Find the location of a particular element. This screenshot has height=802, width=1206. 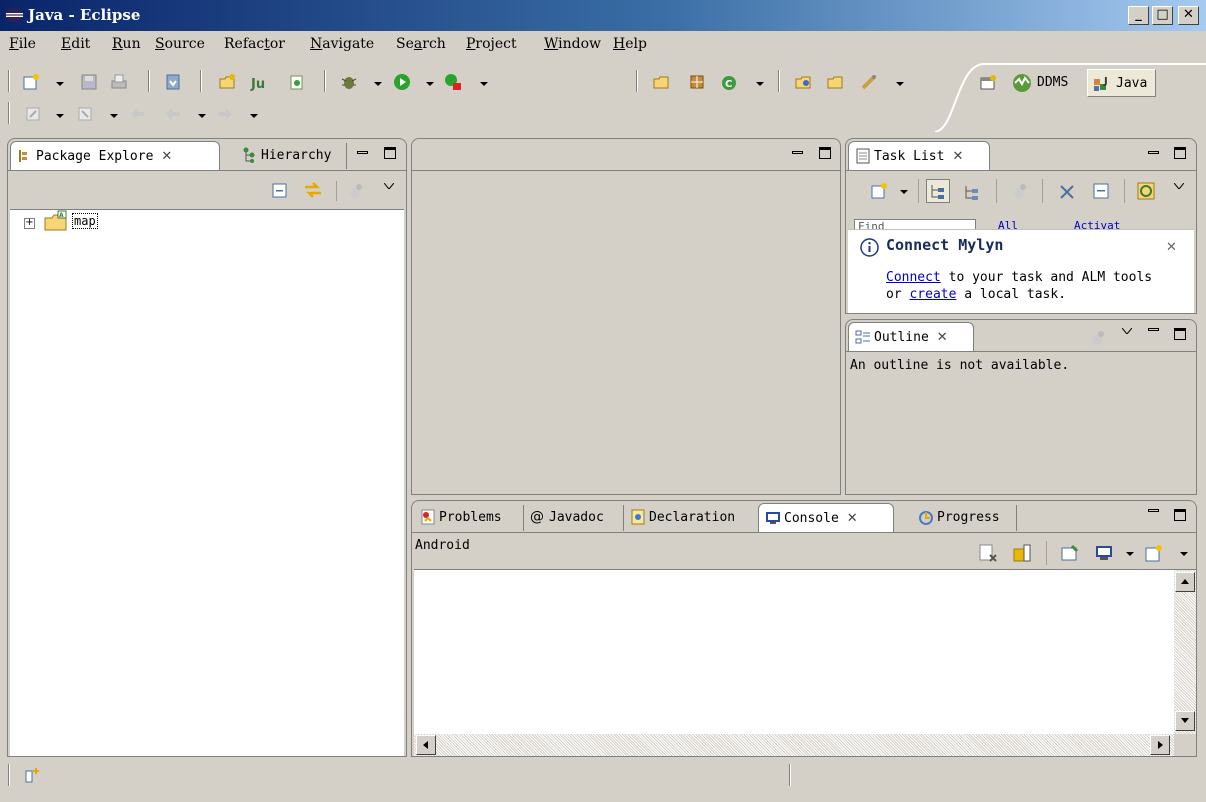

back-dropdown-icon is located at coordinates (202, 116).